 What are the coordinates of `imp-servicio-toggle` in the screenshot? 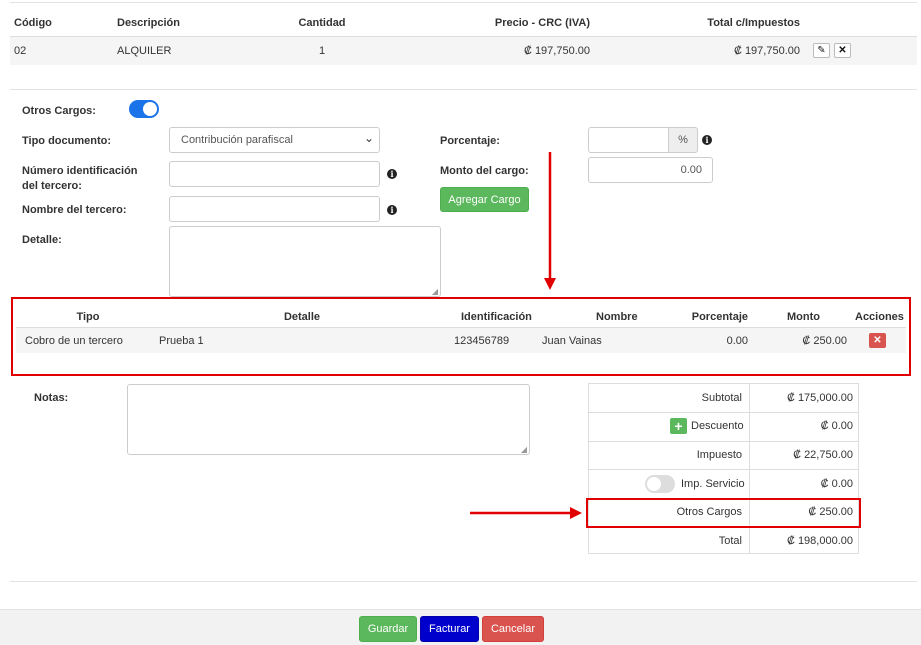 It's located at (660, 484).